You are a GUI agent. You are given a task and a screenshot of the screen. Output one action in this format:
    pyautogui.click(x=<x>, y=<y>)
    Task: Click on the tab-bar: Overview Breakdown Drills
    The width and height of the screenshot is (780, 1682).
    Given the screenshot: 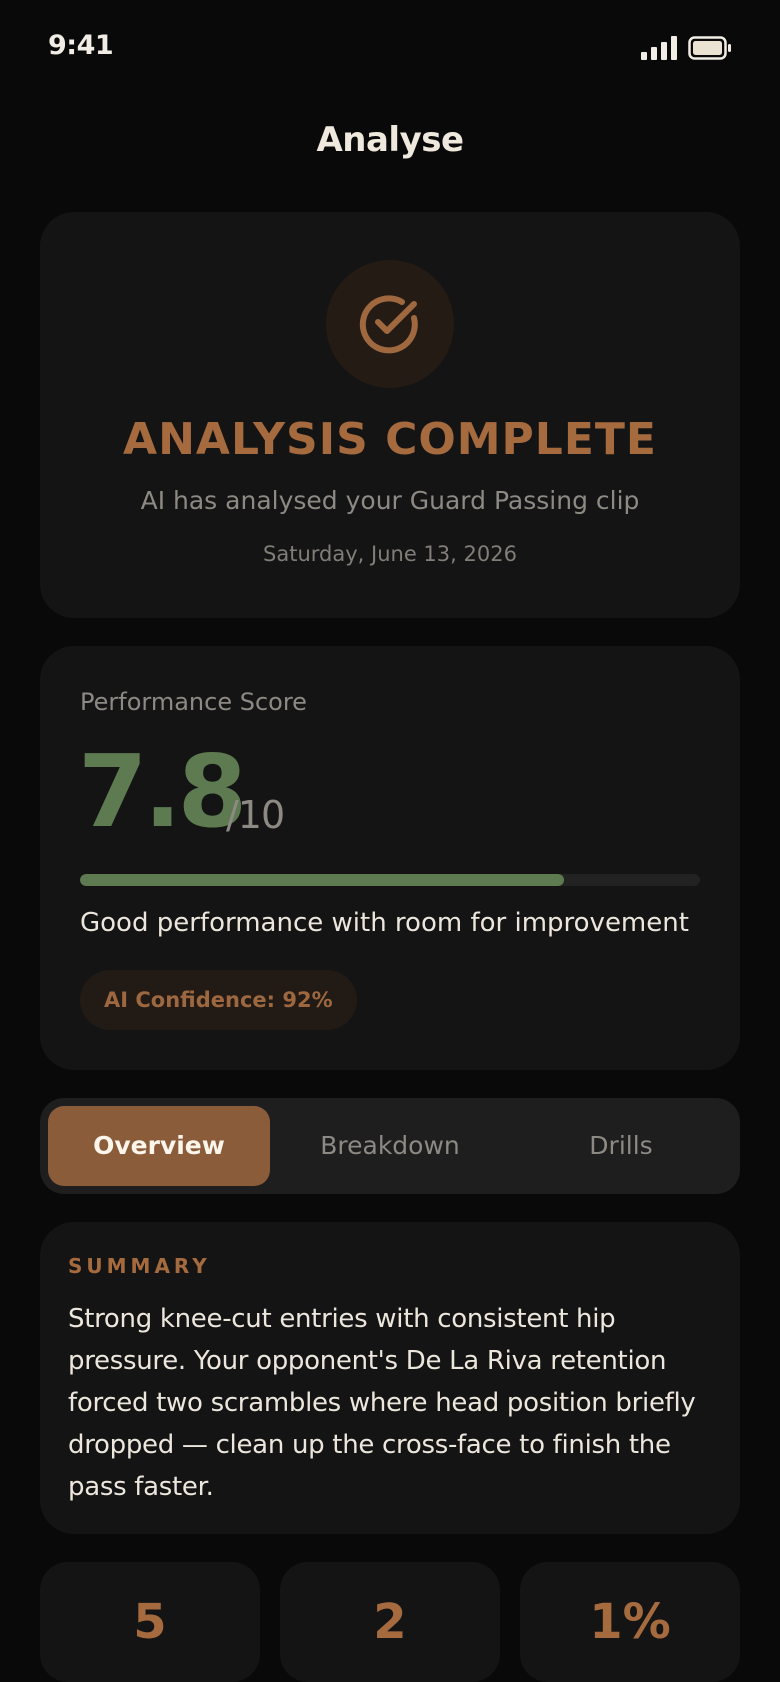 What is the action you would take?
    pyautogui.click(x=390, y=1146)
    